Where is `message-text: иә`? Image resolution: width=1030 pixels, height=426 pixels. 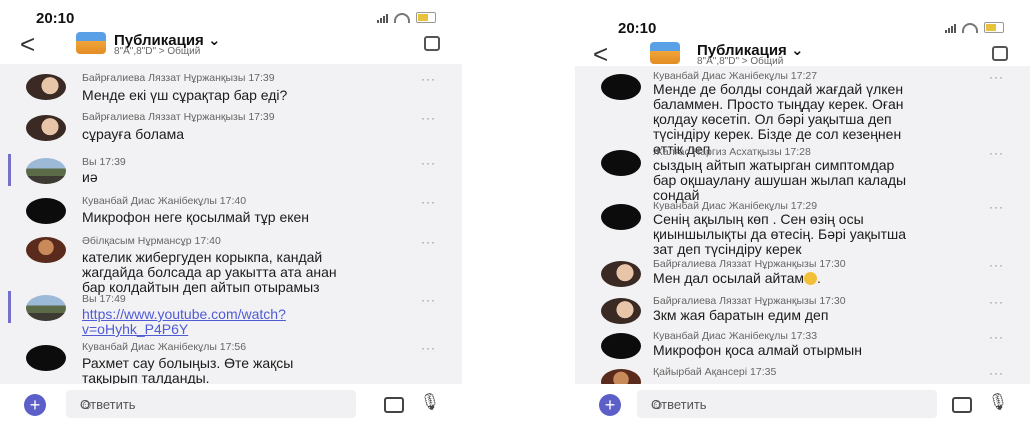 message-text: иә is located at coordinates (90, 177).